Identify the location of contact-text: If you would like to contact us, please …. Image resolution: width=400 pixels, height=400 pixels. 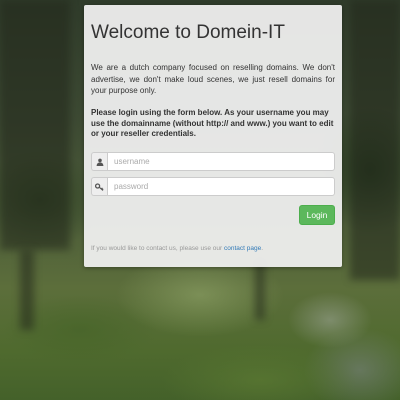
(177, 248).